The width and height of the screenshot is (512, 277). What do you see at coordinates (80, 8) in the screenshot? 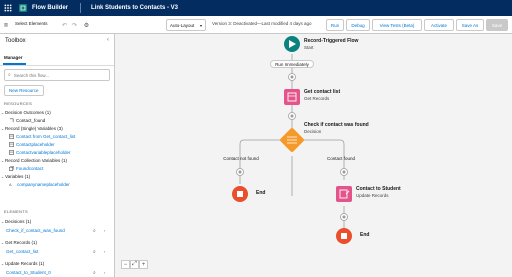
I see `top-bar-divider` at bounding box center [80, 8].